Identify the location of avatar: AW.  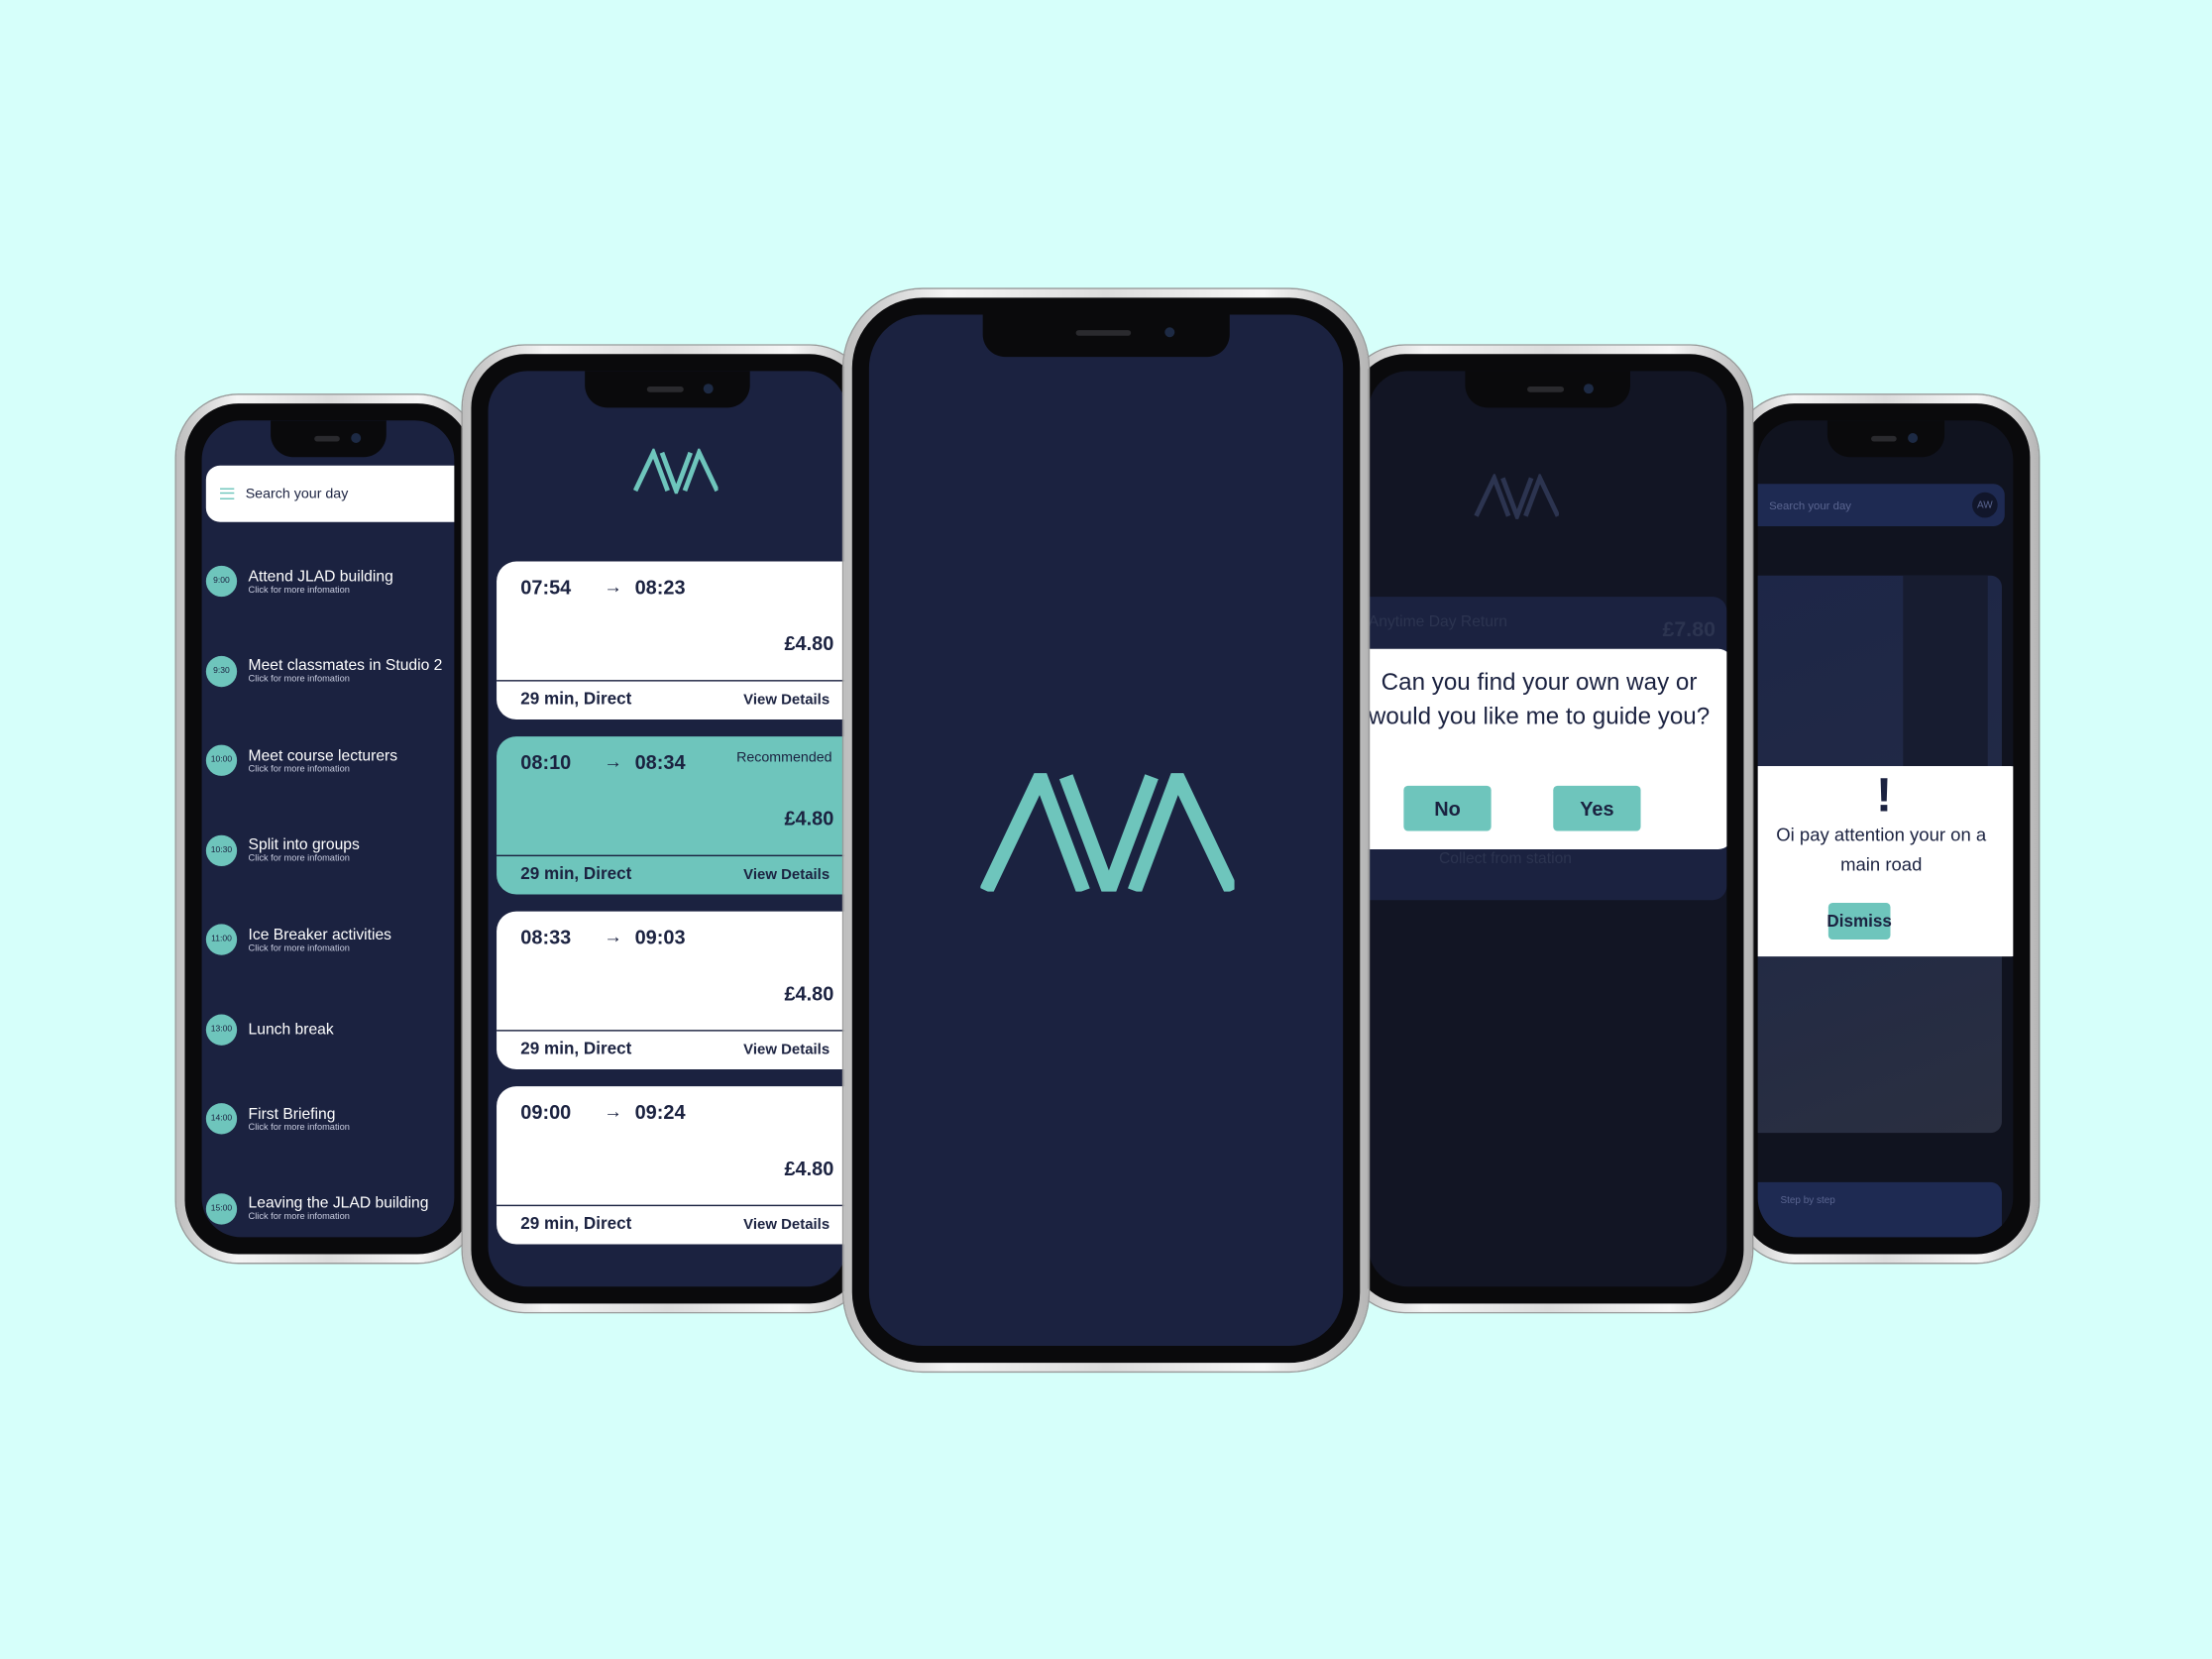
(1985, 505).